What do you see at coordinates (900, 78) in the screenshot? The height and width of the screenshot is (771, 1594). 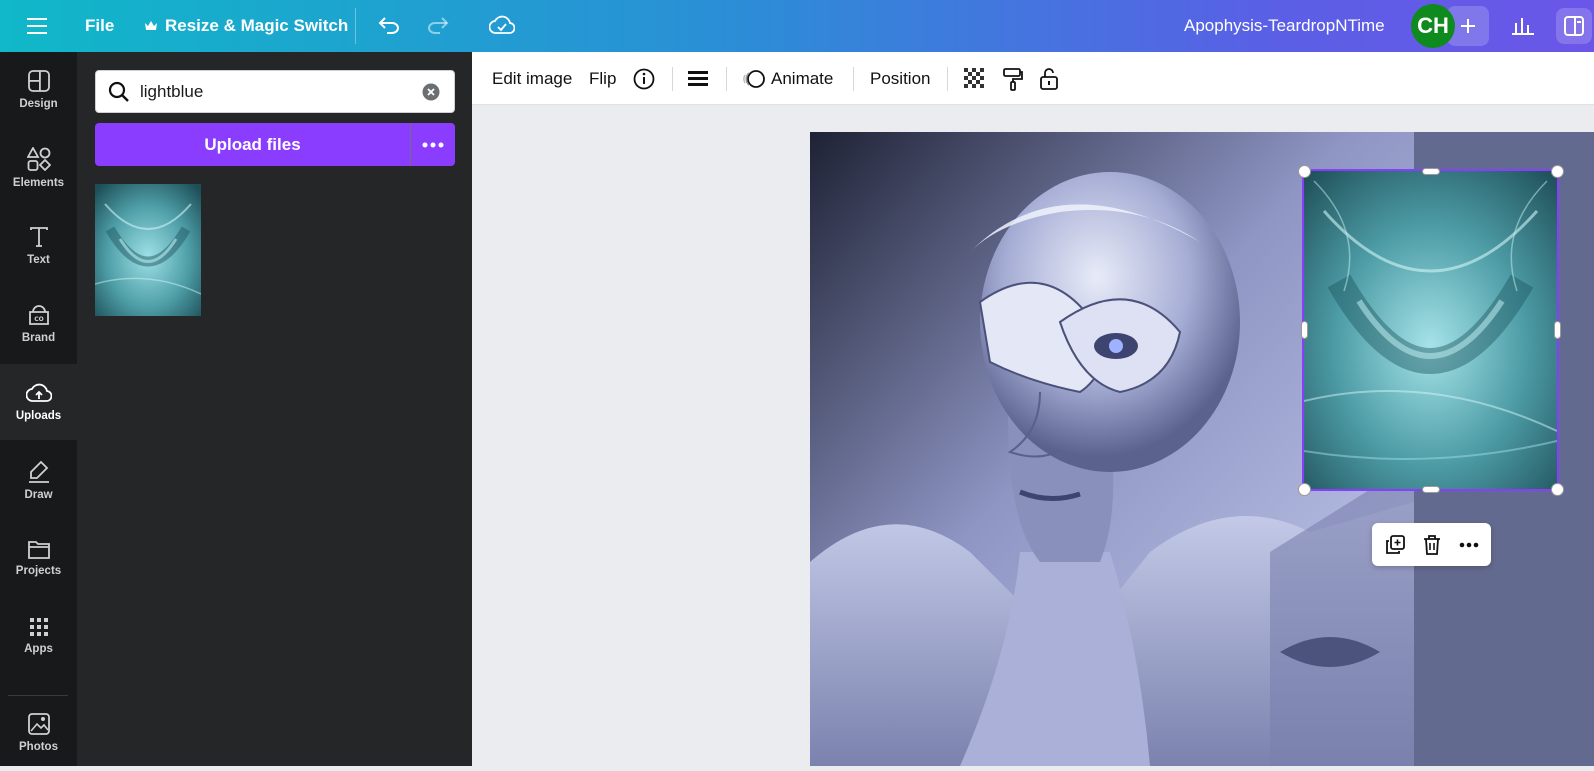 I see `position-button: Position` at bounding box center [900, 78].